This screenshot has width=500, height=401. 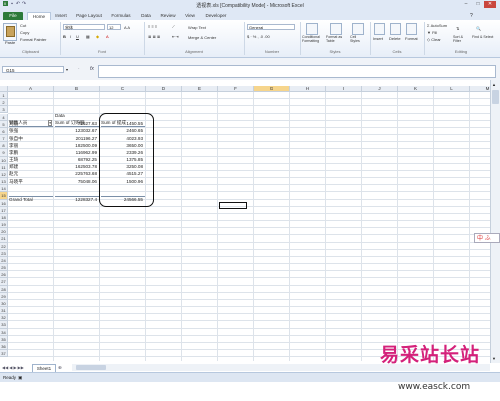 What do you see at coordinates (123, 89) in the screenshot?
I see `column-header-c: C` at bounding box center [123, 89].